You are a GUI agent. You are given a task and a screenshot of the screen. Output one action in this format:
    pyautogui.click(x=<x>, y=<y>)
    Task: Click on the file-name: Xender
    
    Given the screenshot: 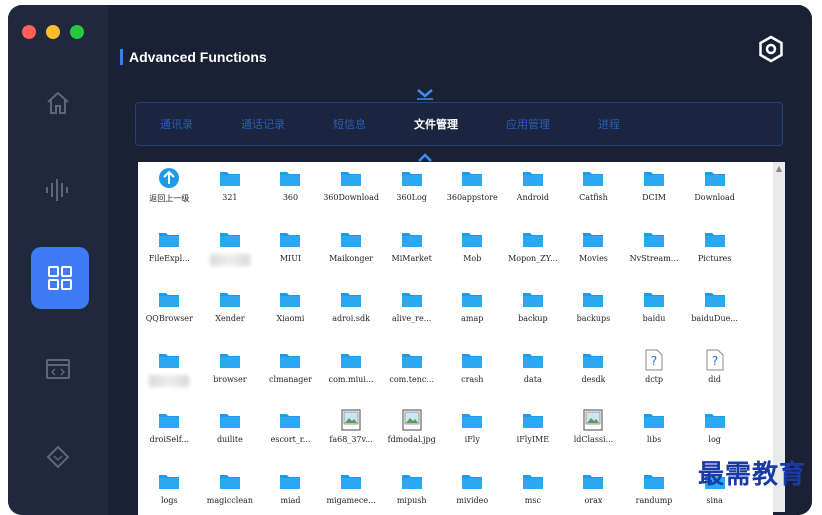 What is the action you would take?
    pyautogui.click(x=229, y=318)
    